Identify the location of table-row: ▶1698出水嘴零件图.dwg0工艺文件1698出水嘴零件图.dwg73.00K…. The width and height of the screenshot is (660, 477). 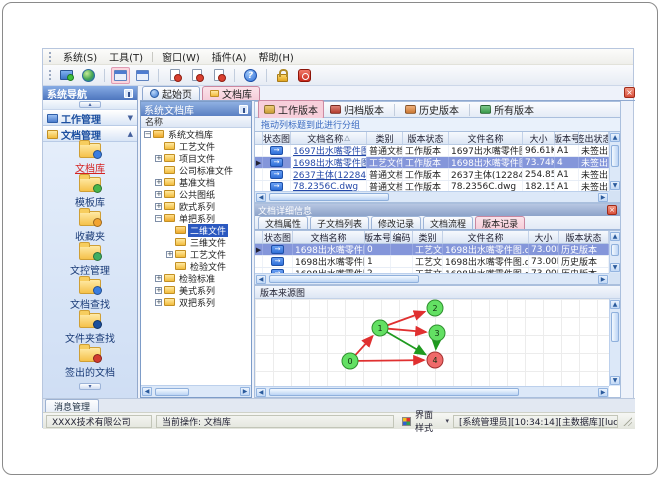
(432, 250).